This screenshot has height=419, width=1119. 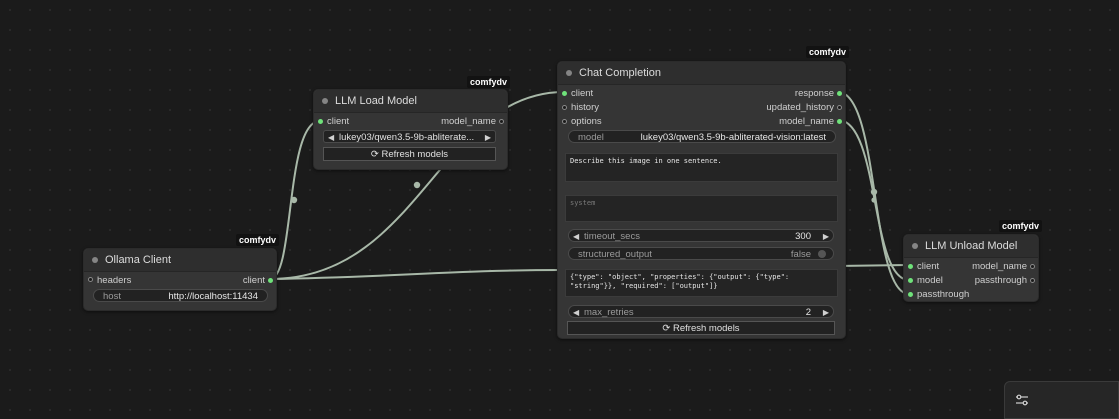 What do you see at coordinates (180, 260) in the screenshot?
I see `node-title-bar: Ollama Client` at bounding box center [180, 260].